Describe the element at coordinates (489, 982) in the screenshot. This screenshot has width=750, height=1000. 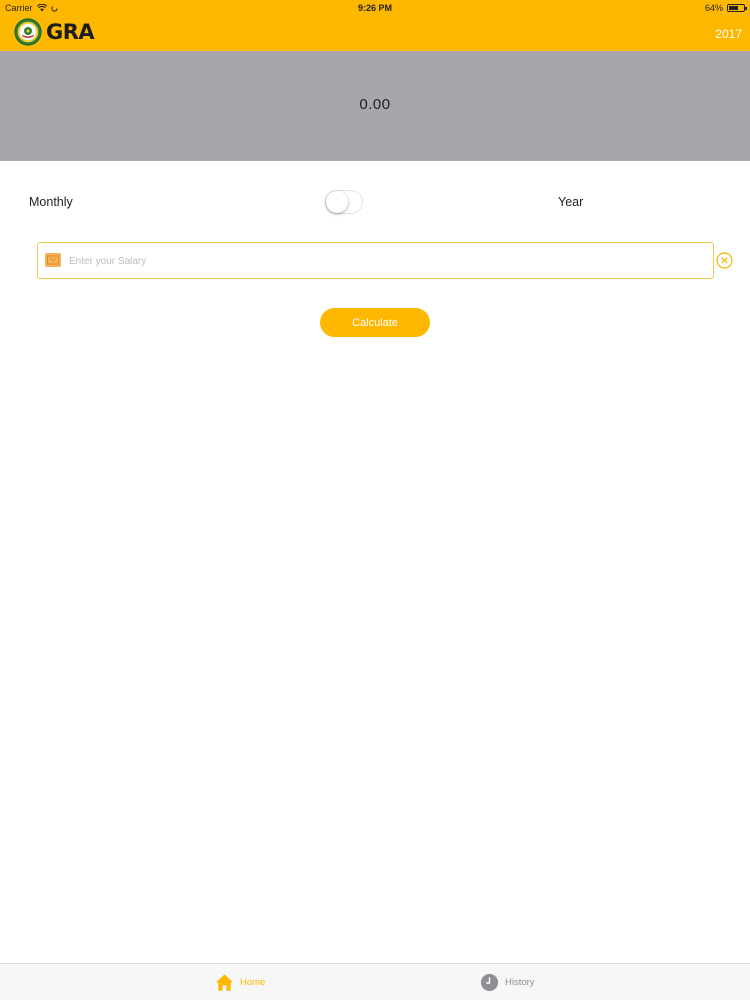
I see `clock-icon` at that location.